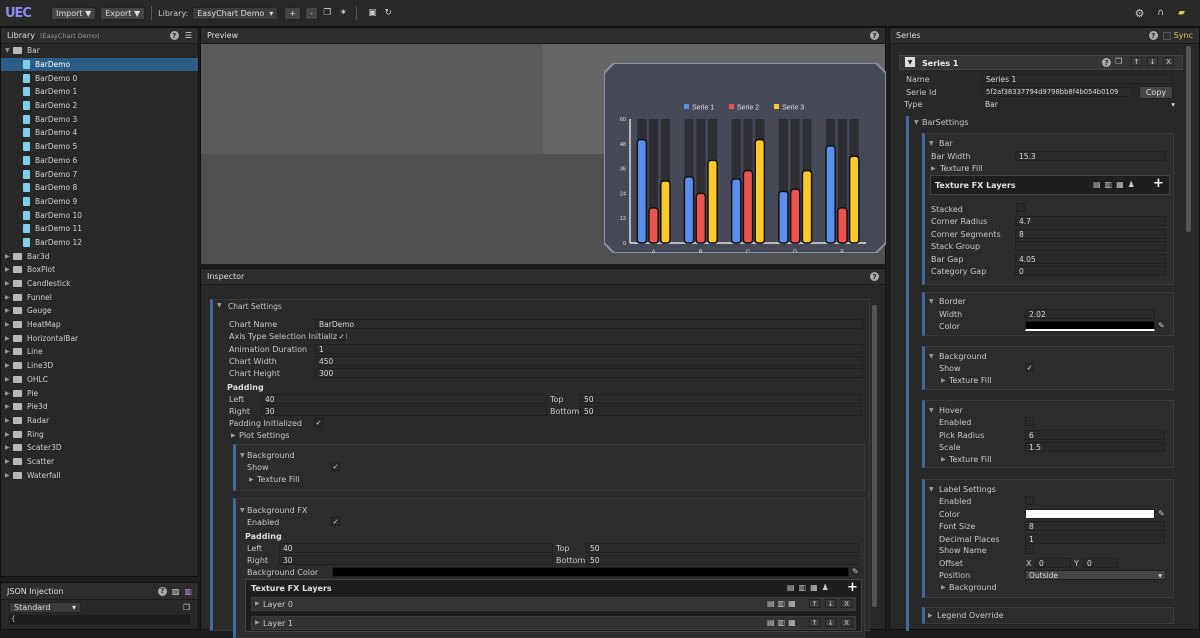 This screenshot has height=638, width=1200. I want to click on fx-padding-left-field: 40, so click(416, 548).